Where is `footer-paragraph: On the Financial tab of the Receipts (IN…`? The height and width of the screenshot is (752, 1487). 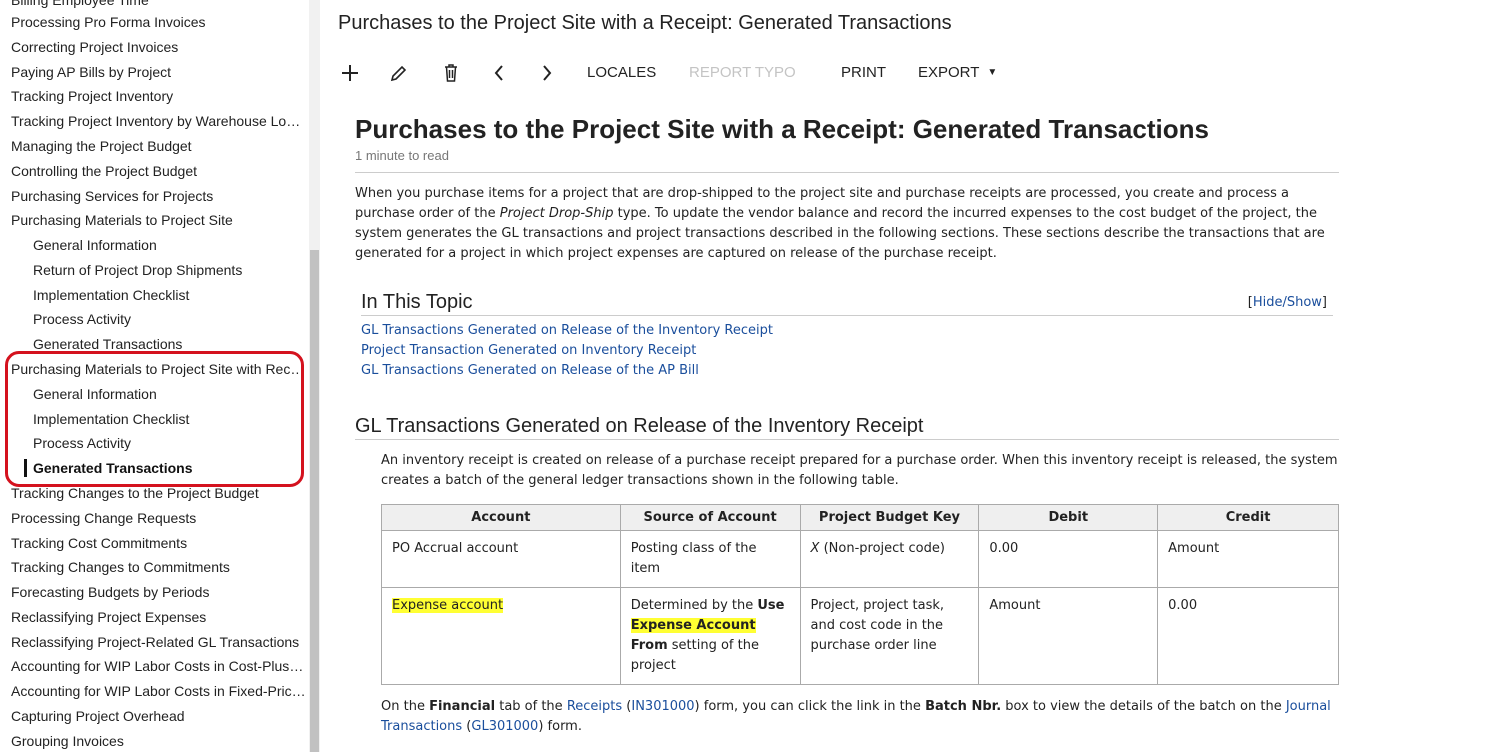
footer-paragraph: On the Financial tab of the Receipts (IN… is located at coordinates (856, 716).